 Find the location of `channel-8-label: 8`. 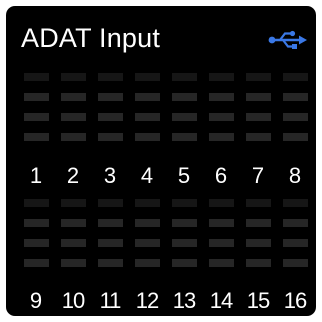

channel-8-label: 8 is located at coordinates (295, 176).